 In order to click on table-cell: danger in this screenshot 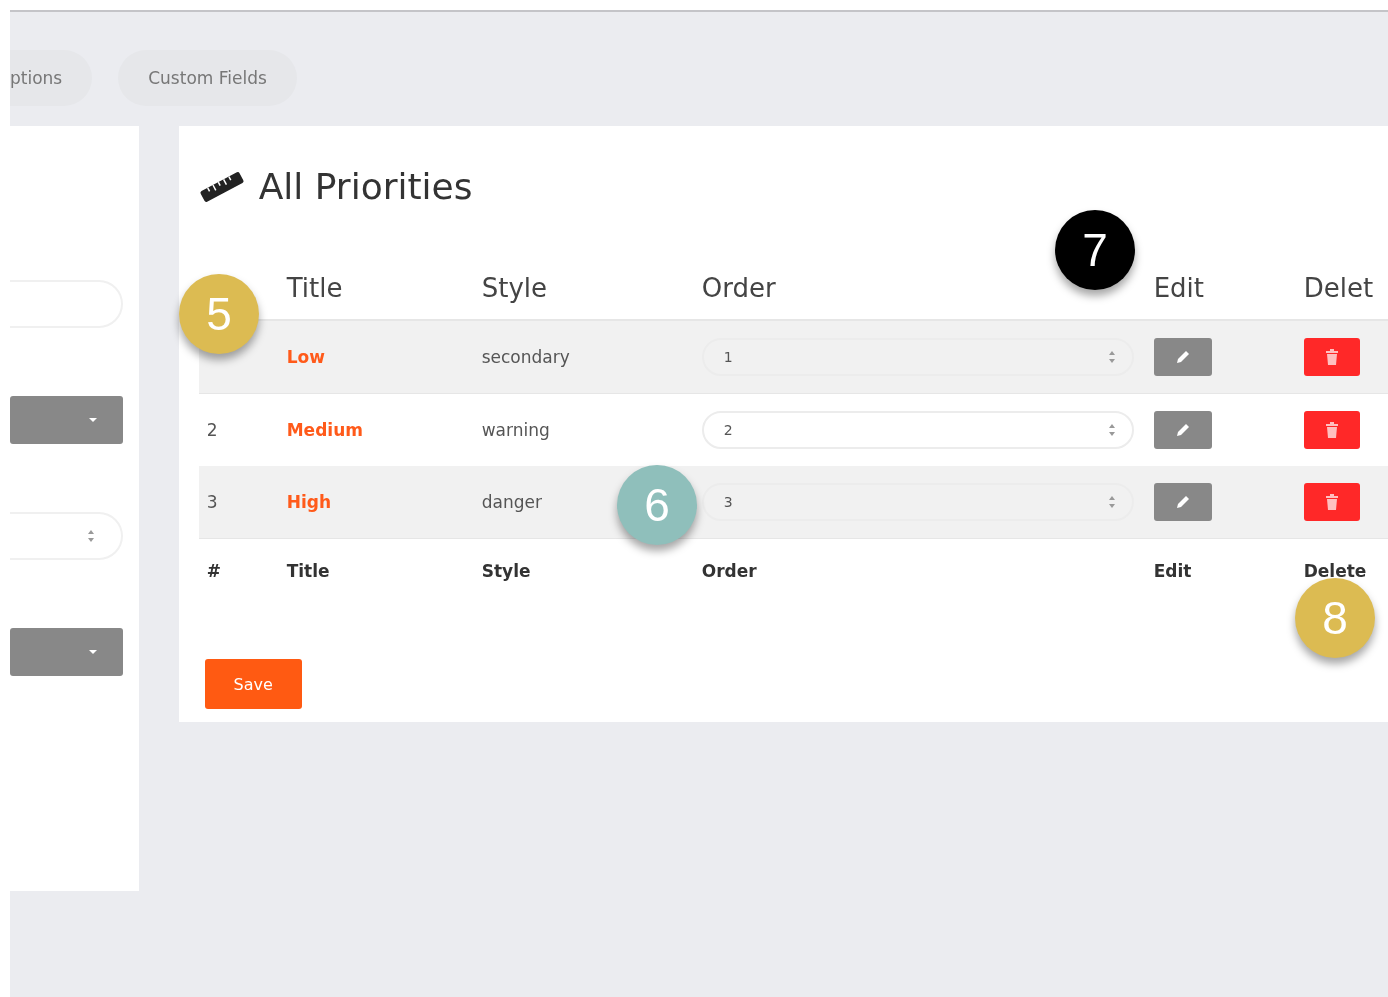, I will do `click(511, 502)`.